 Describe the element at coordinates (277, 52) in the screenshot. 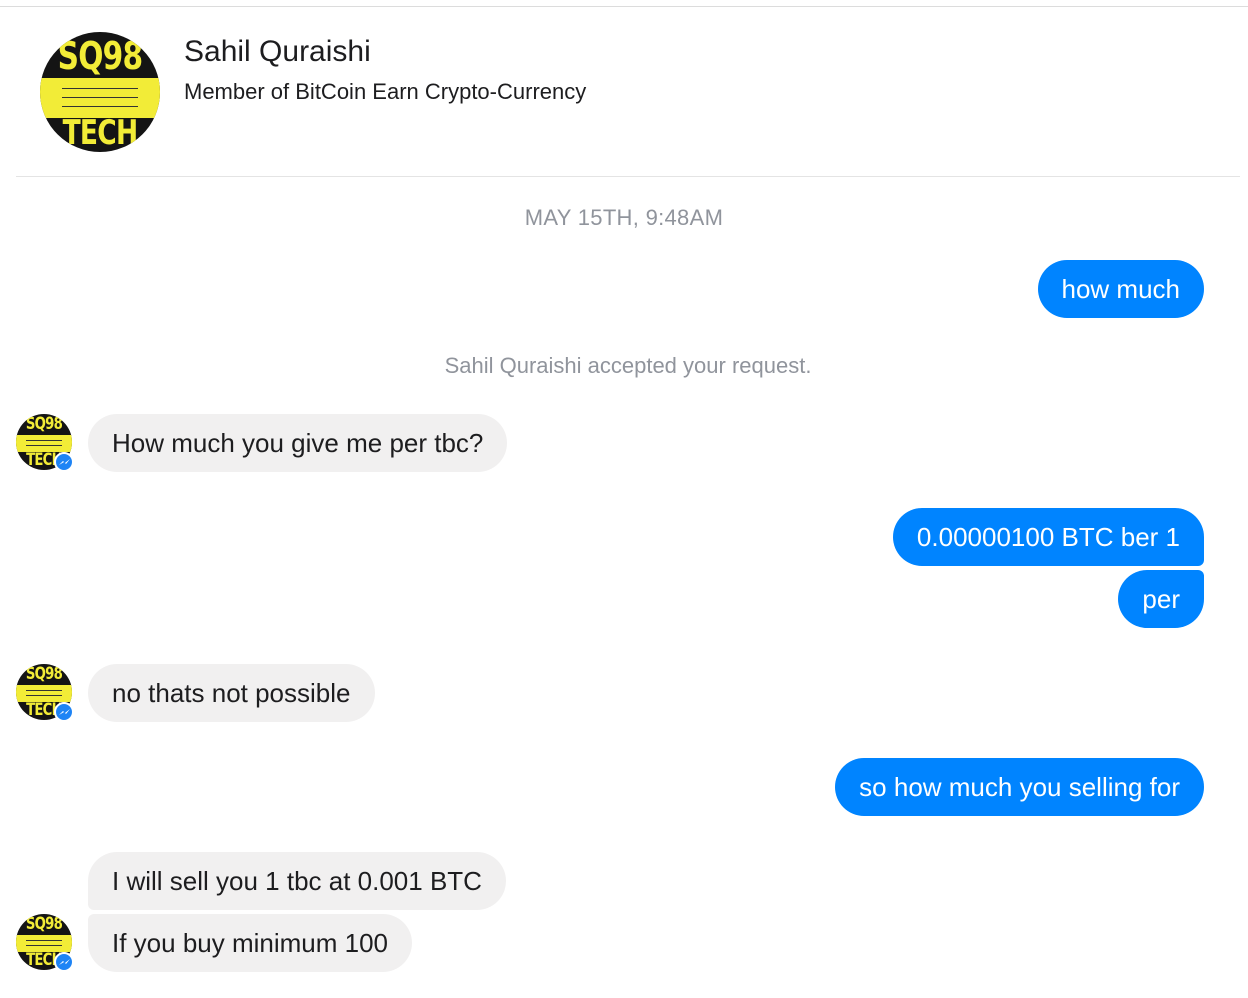

I see `contact-name: Sahil Quraishi` at that location.